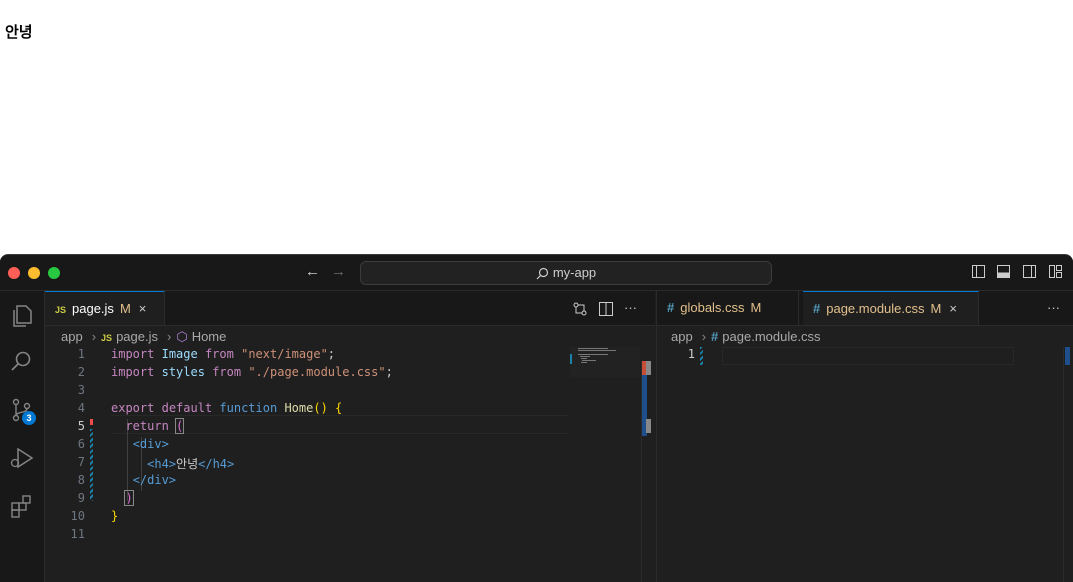  What do you see at coordinates (22, 316) in the screenshot?
I see `explorer-icon` at bounding box center [22, 316].